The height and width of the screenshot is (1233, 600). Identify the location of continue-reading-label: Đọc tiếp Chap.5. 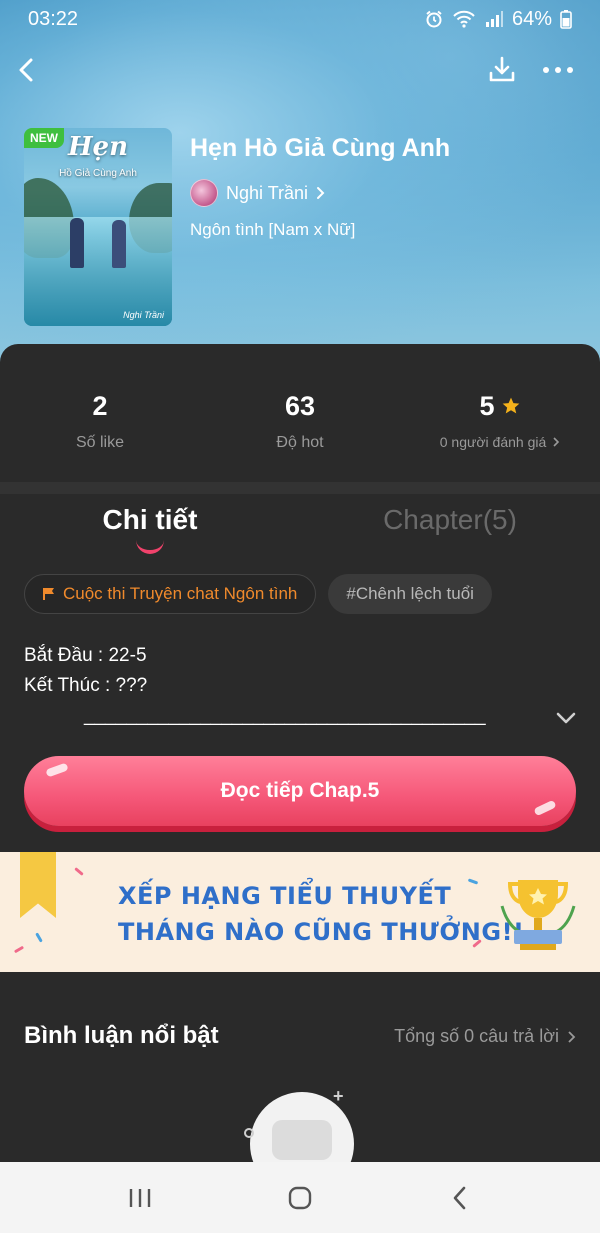
(300, 790).